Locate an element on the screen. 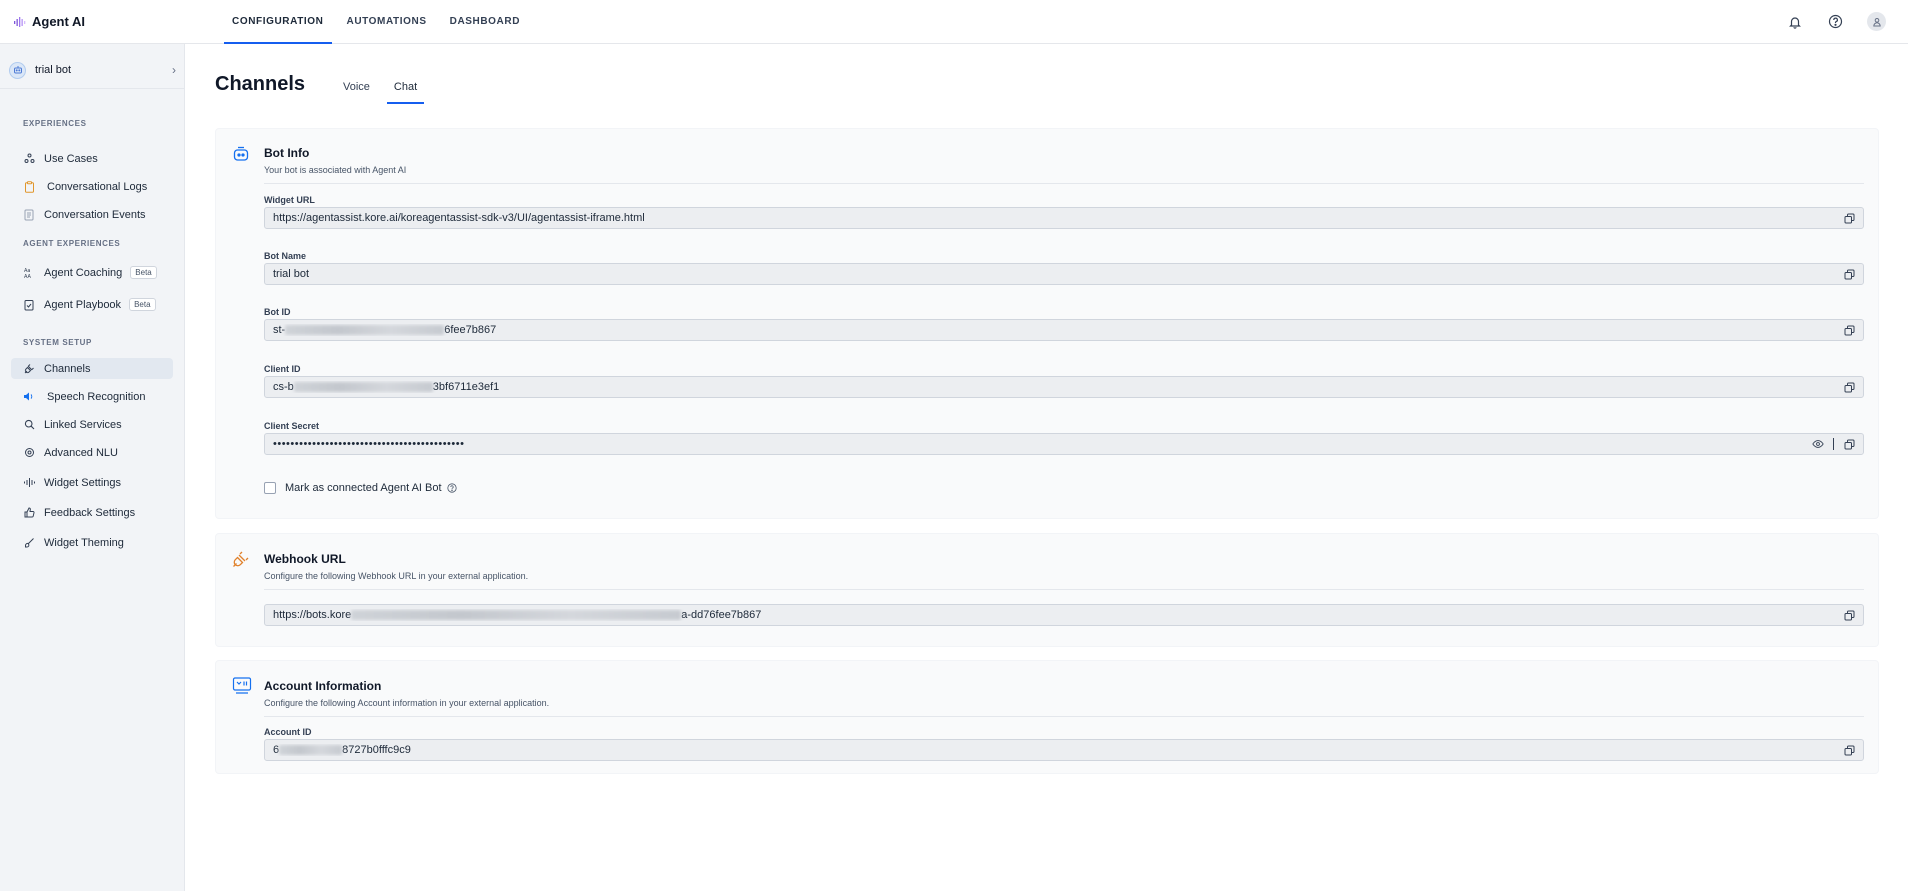  tab-dashboard: DASHBOARD is located at coordinates (485, 22).